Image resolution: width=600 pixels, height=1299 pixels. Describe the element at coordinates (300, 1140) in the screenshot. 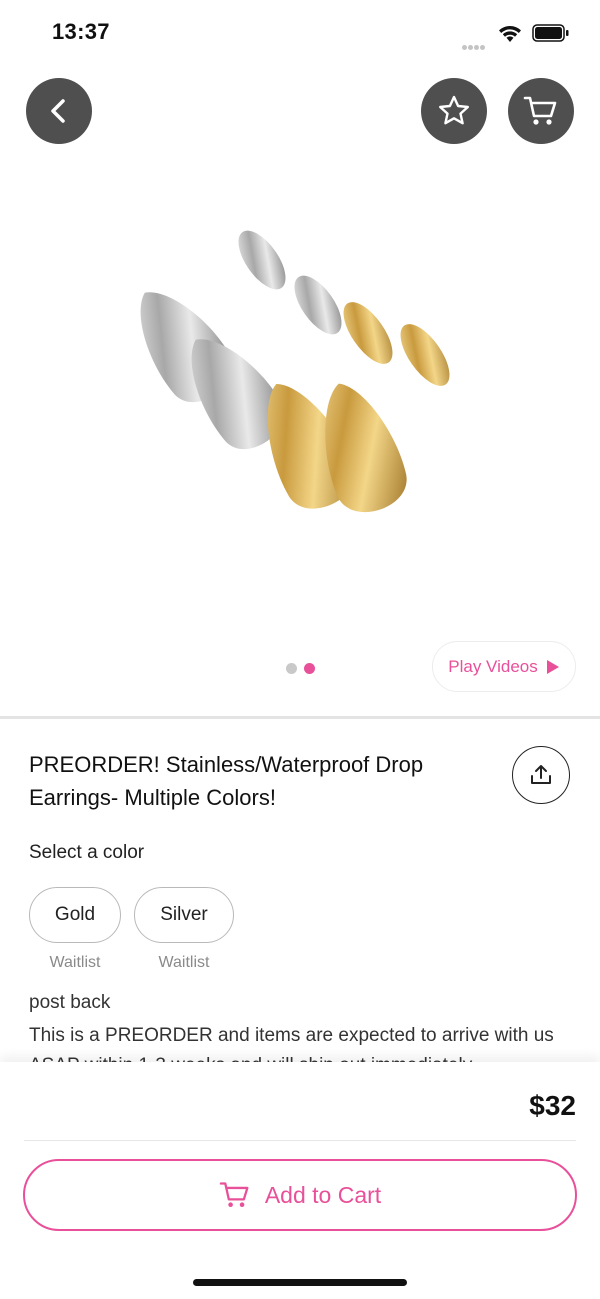

I see `panel-divider` at that location.